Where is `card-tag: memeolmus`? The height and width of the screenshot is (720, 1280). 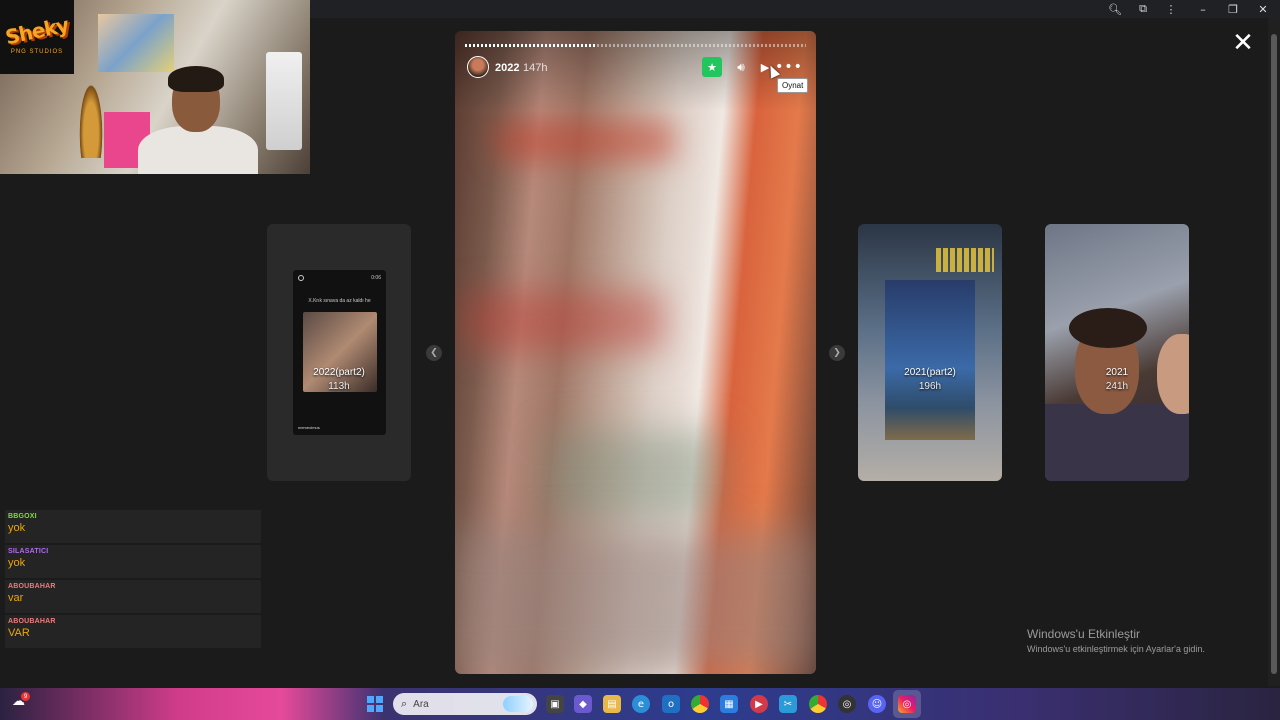 card-tag: memeolmus is located at coordinates (309, 427).